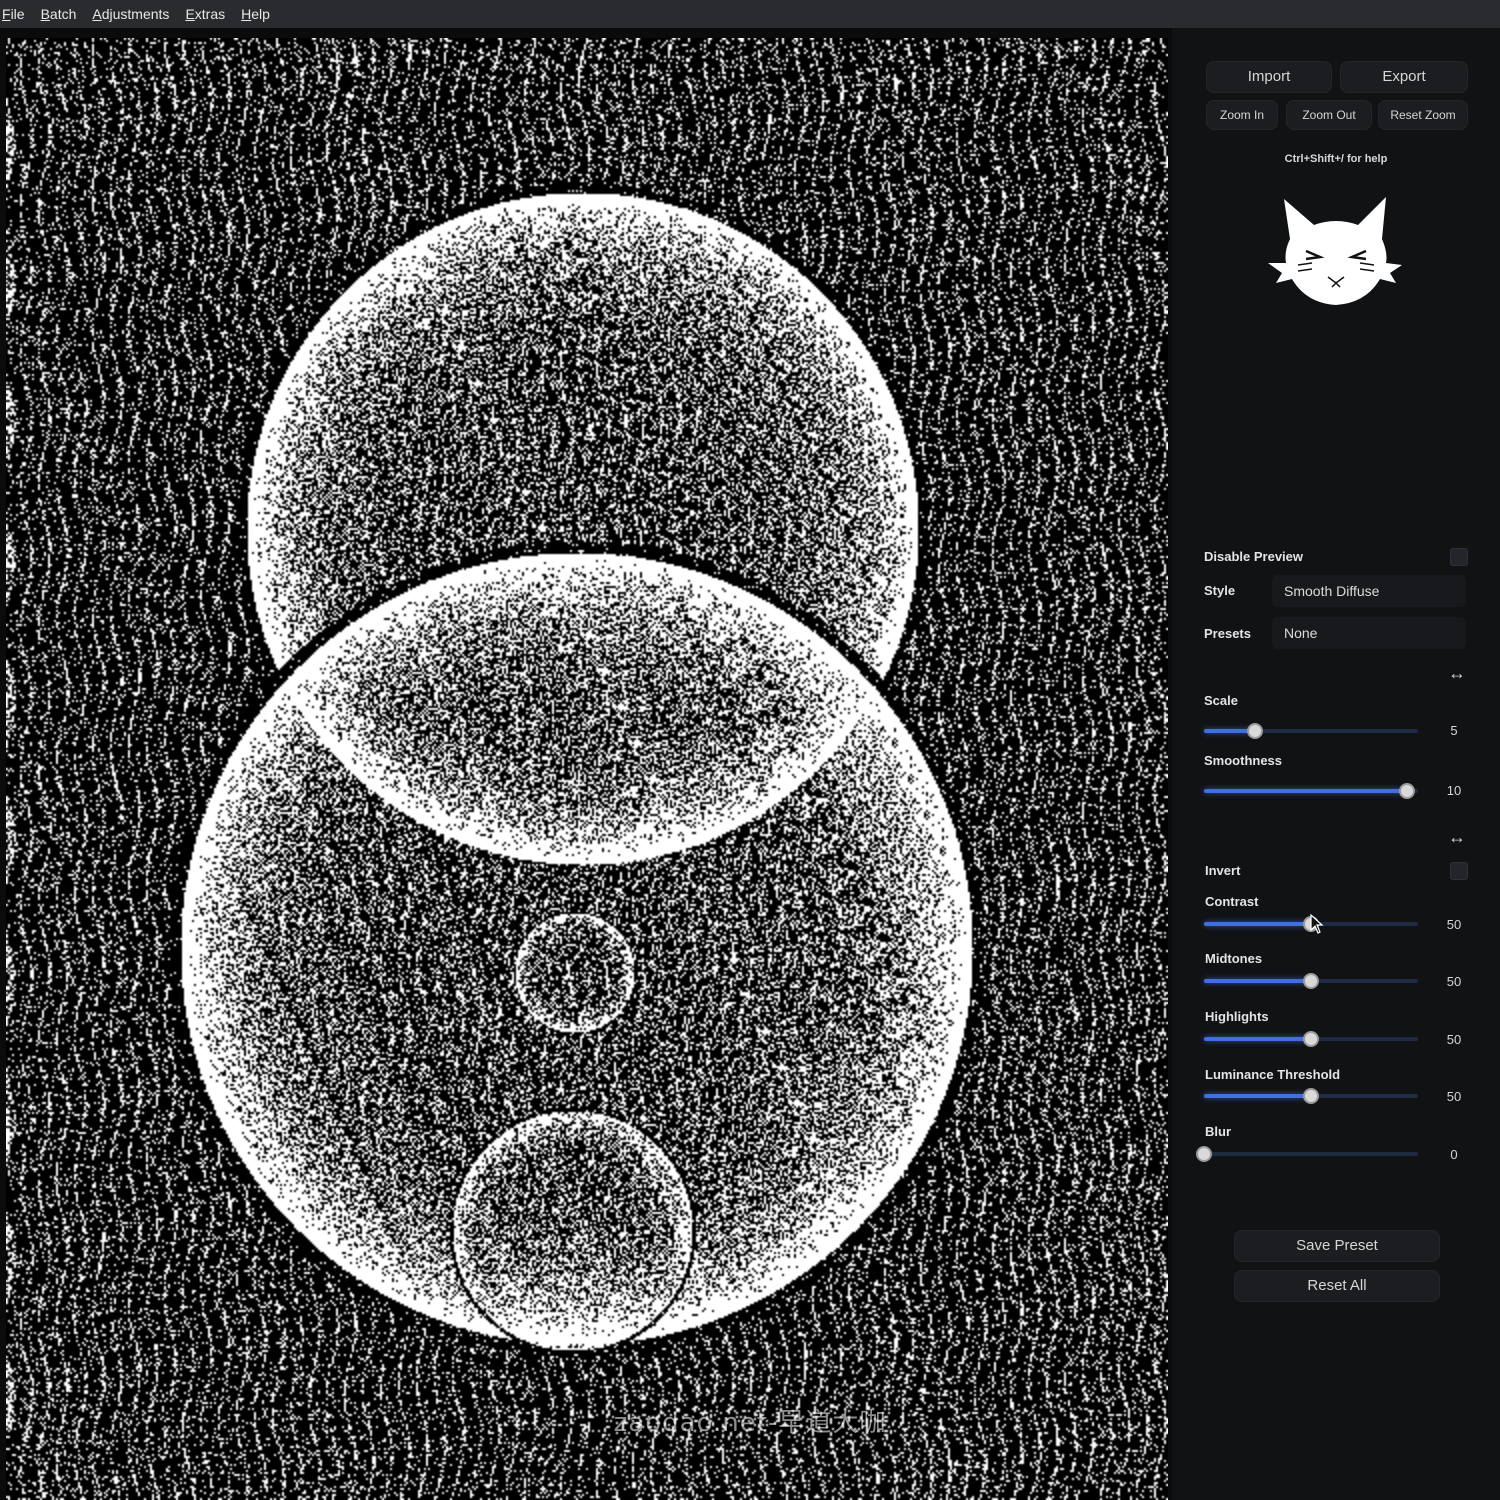 This screenshot has height=1500, width=1500. What do you see at coordinates (750, 14) in the screenshot?
I see `menu-bar: File Batch Adjustments Extras Help` at bounding box center [750, 14].